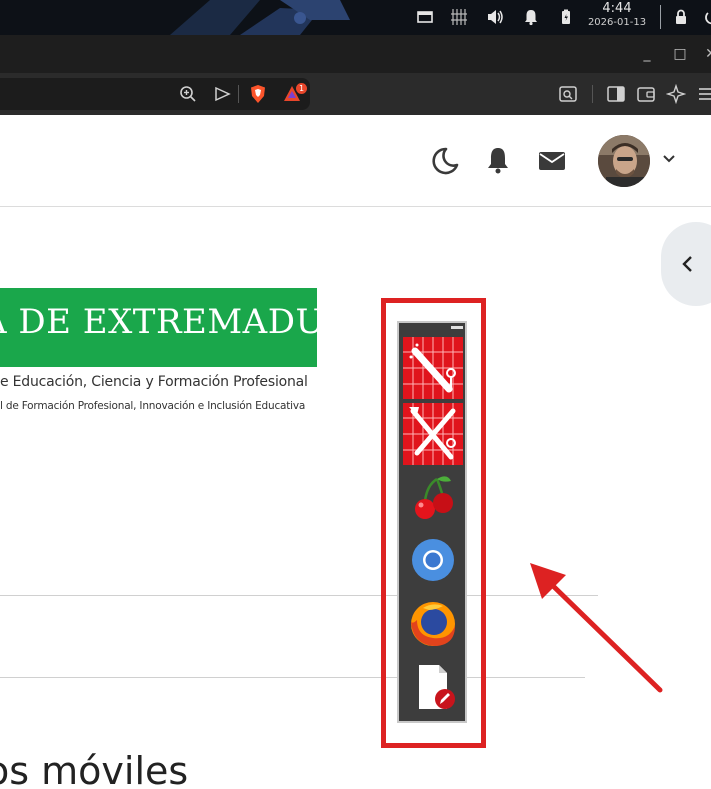 Image resolution: width=711 pixels, height=789 pixels. What do you see at coordinates (94, 769) in the screenshot?
I see `section-heading: os móviles` at bounding box center [94, 769].